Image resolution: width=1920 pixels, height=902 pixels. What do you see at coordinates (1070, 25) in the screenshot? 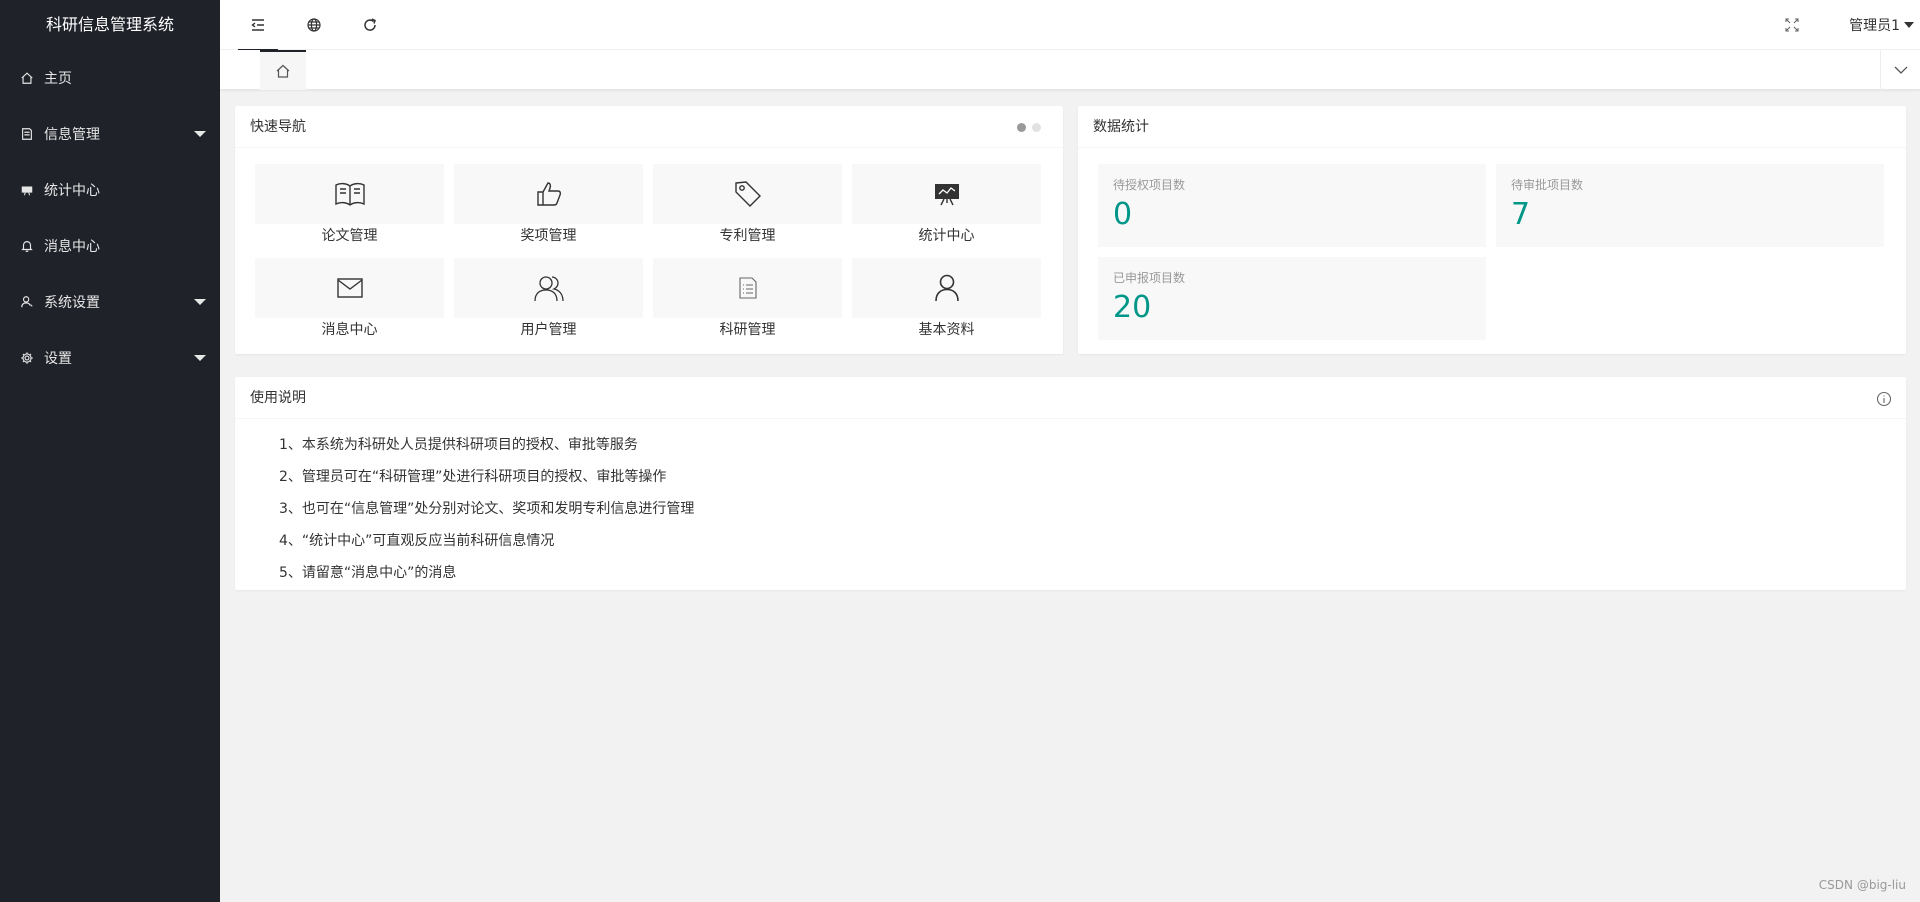
I see `top-header: 管理员1` at bounding box center [1070, 25].